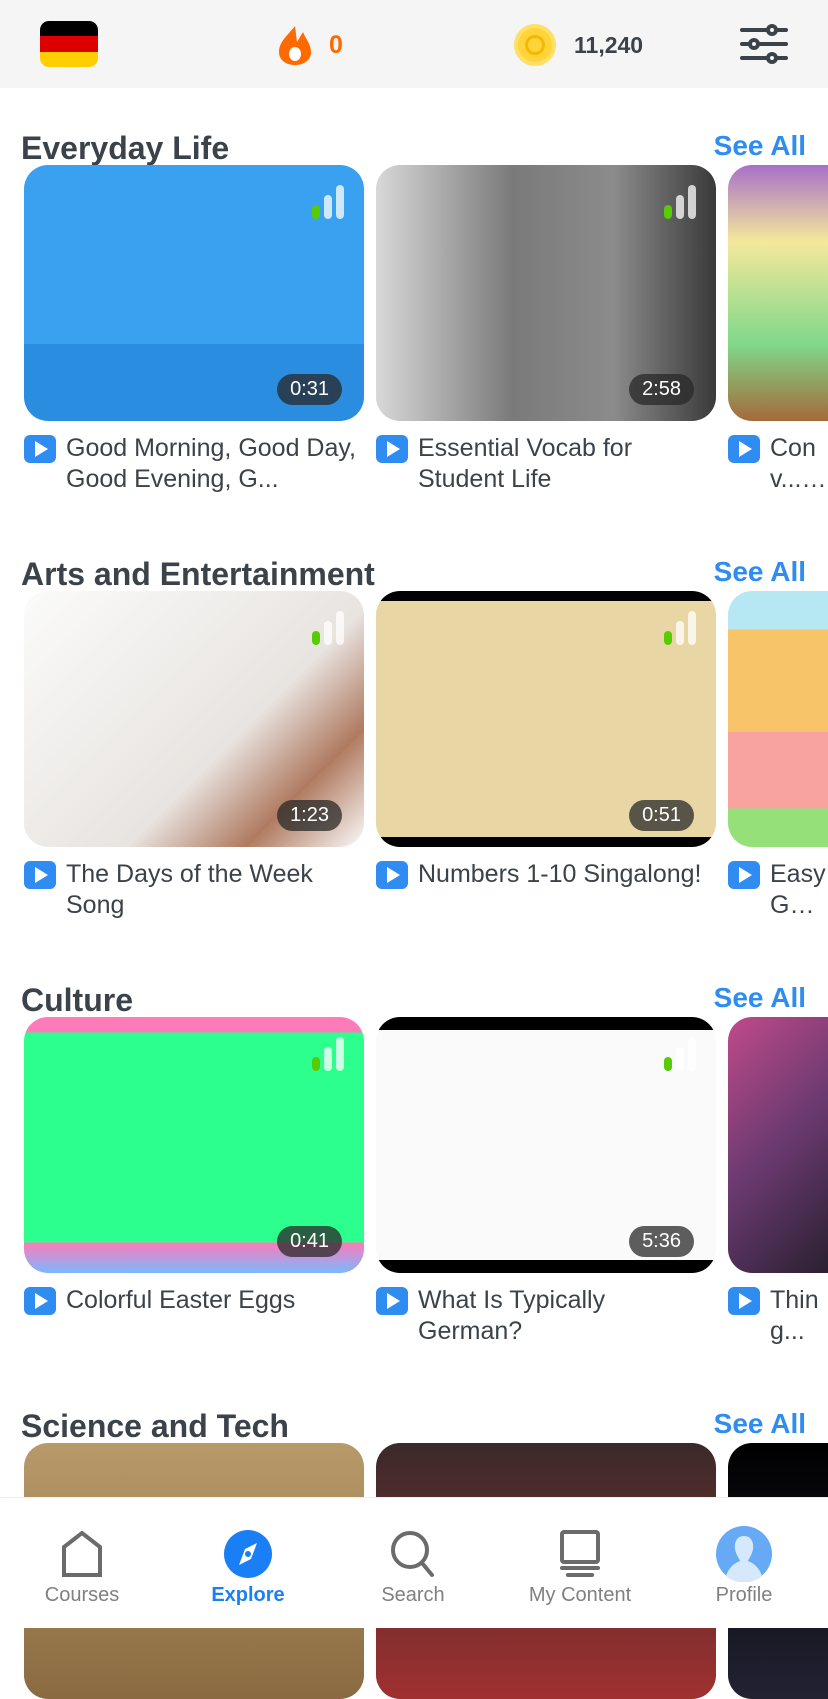 This screenshot has height=1699, width=828. I want to click on video-card: 1:23 The Days of the Week Song, so click(194, 756).